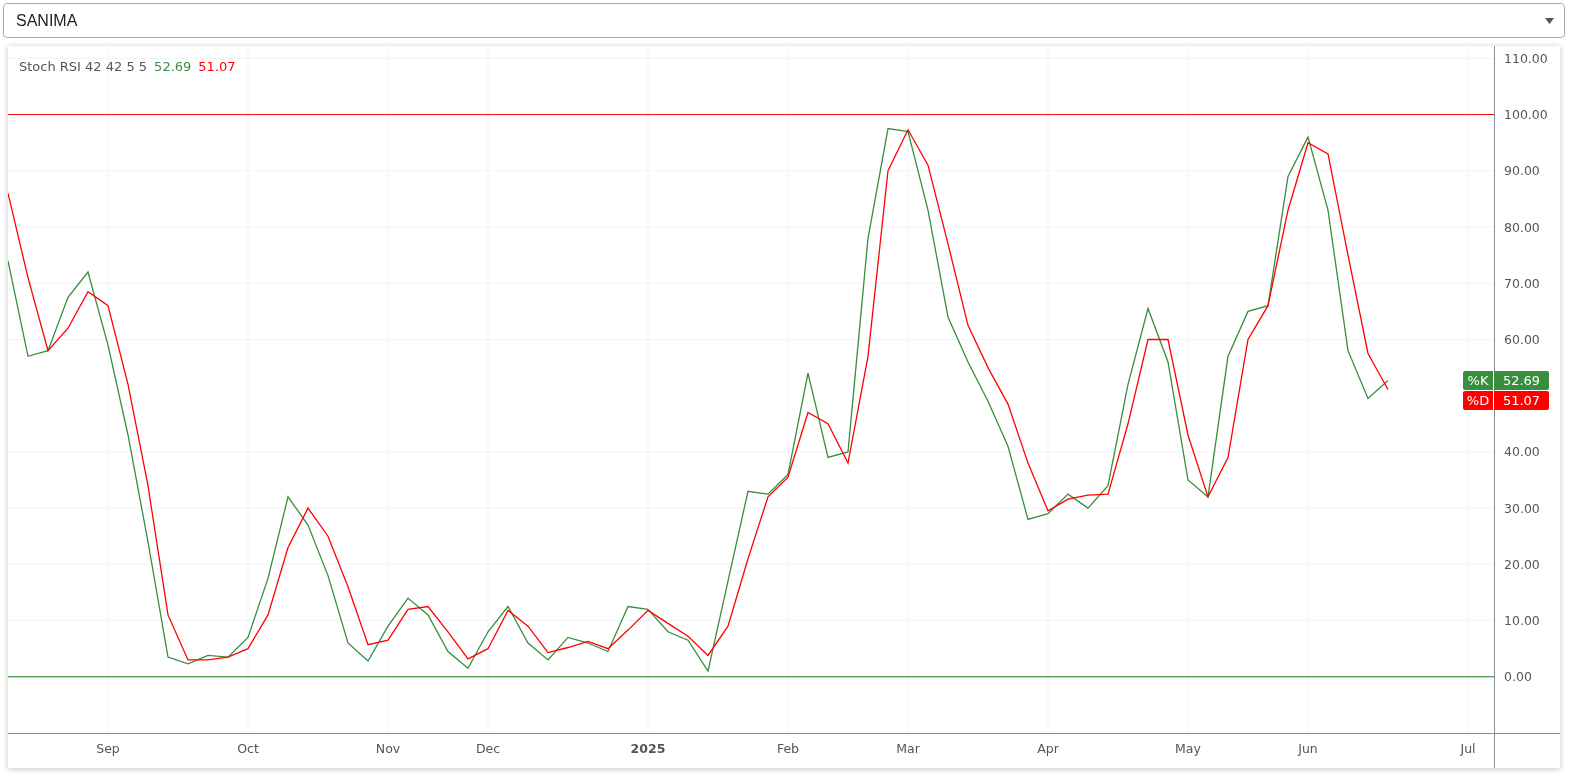 The image size is (1570, 777). What do you see at coordinates (488, 748) in the screenshot?
I see `x-axis-label: Dec` at bounding box center [488, 748].